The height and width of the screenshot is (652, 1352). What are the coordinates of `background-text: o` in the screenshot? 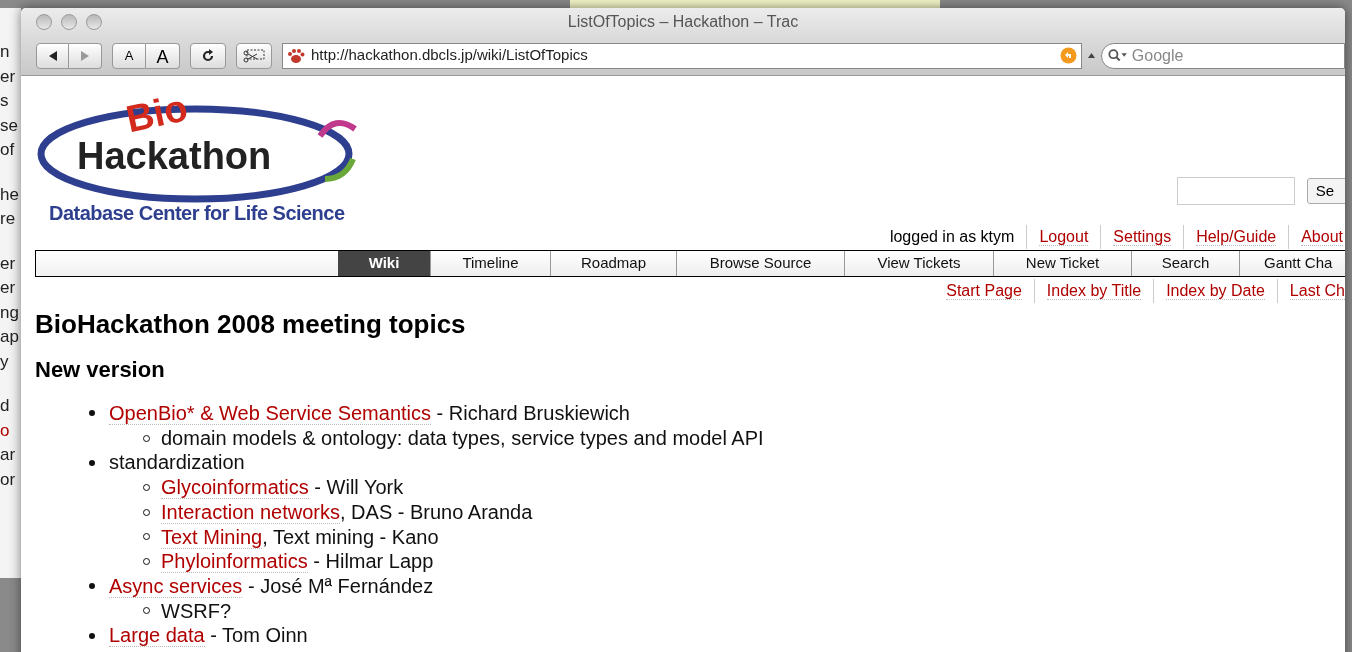 It's located at (5, 430).